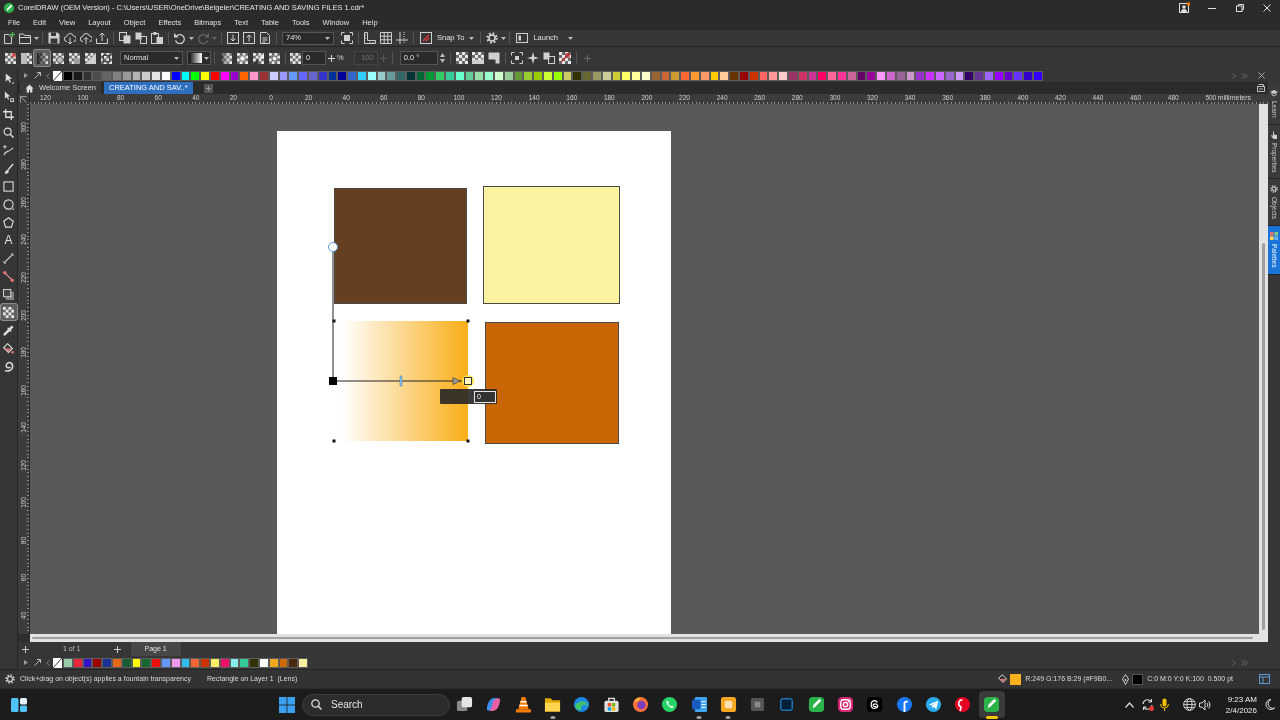 The width and height of the screenshot is (1280, 720). I want to click on sparkle-icon, so click(532, 58).